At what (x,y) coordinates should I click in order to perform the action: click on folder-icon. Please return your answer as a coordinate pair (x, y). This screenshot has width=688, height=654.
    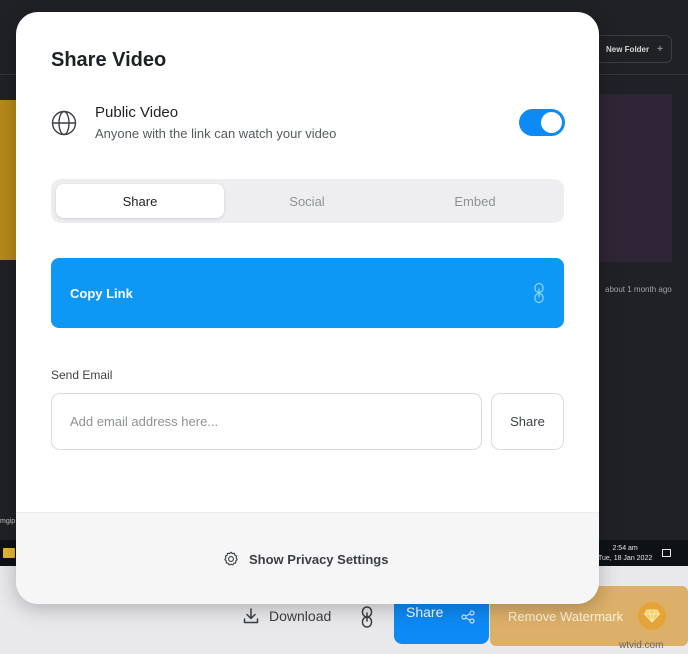
    Looking at the image, I should click on (9, 553).